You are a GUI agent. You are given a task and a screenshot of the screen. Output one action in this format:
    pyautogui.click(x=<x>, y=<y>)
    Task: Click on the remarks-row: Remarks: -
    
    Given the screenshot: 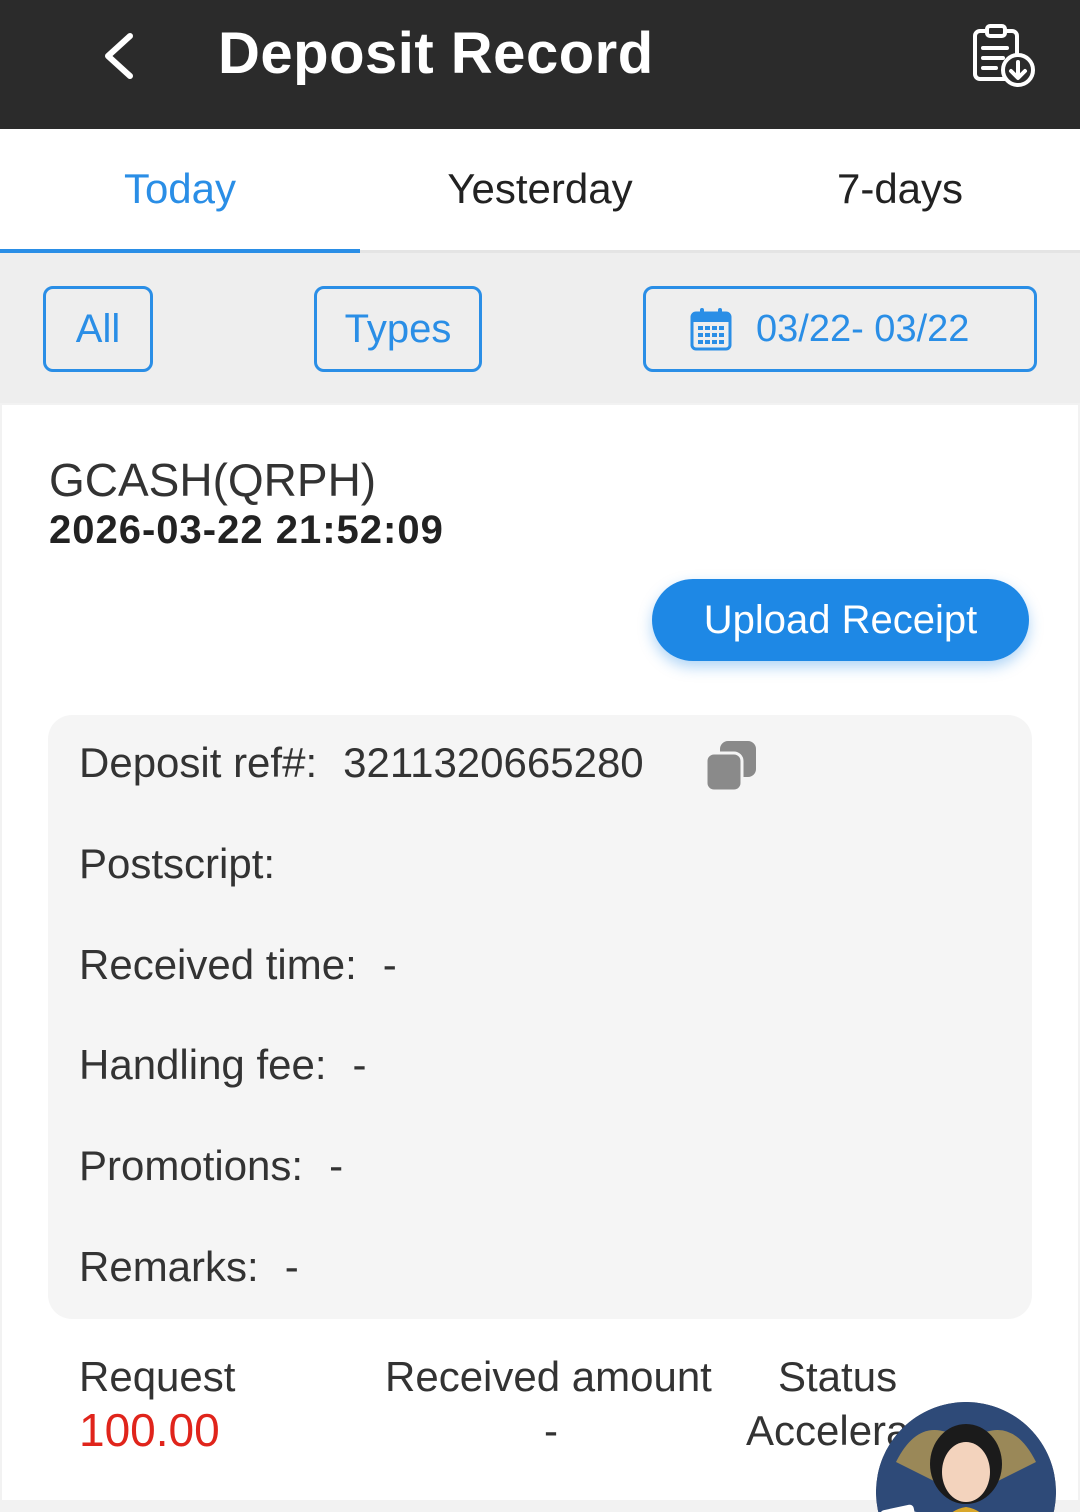 What is the action you would take?
    pyautogui.click(x=189, y=1267)
    